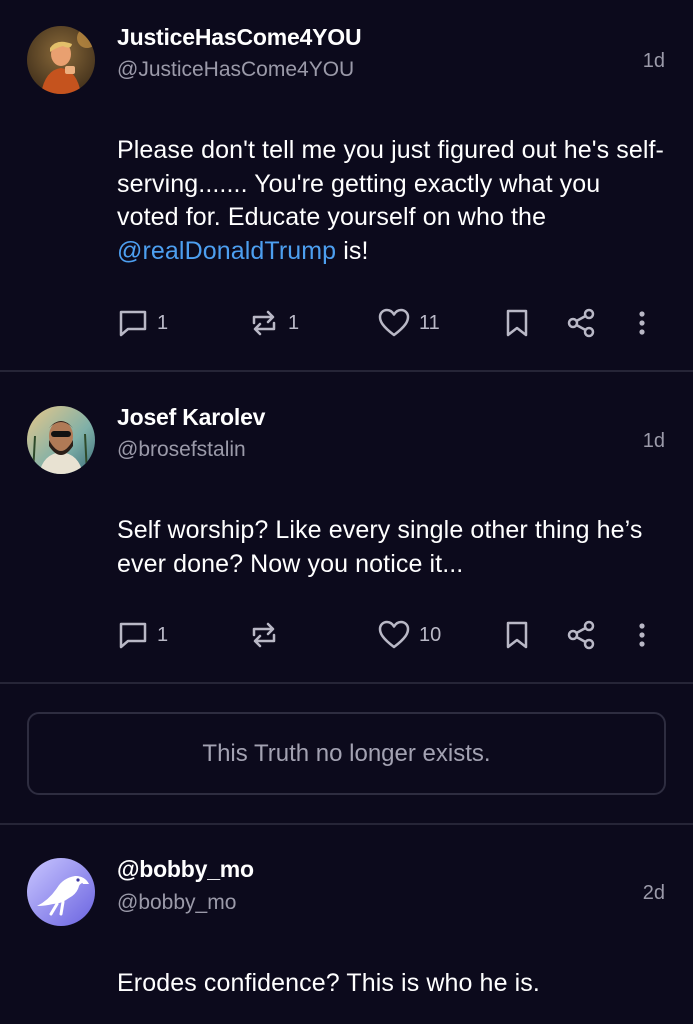 This screenshot has height=1024, width=693. What do you see at coordinates (429, 322) in the screenshot?
I see `like-count: 11` at bounding box center [429, 322].